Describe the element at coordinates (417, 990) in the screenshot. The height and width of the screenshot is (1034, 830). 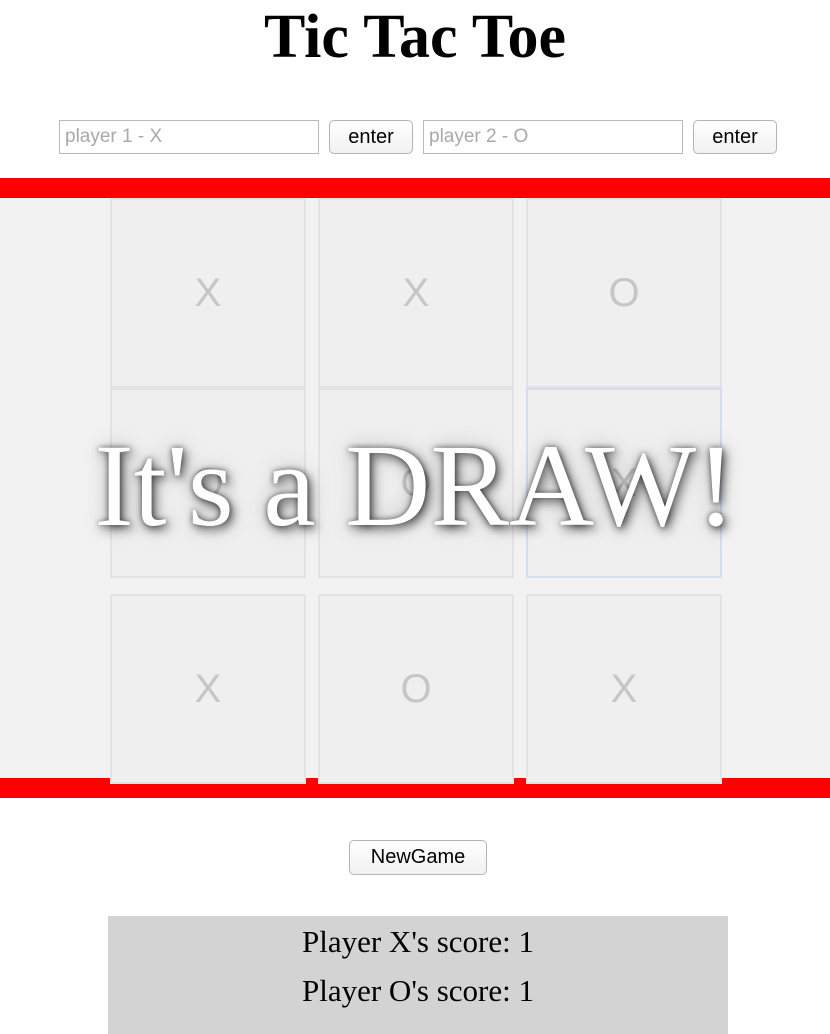
I see `player-o-score: Player O's score: 1` at that location.